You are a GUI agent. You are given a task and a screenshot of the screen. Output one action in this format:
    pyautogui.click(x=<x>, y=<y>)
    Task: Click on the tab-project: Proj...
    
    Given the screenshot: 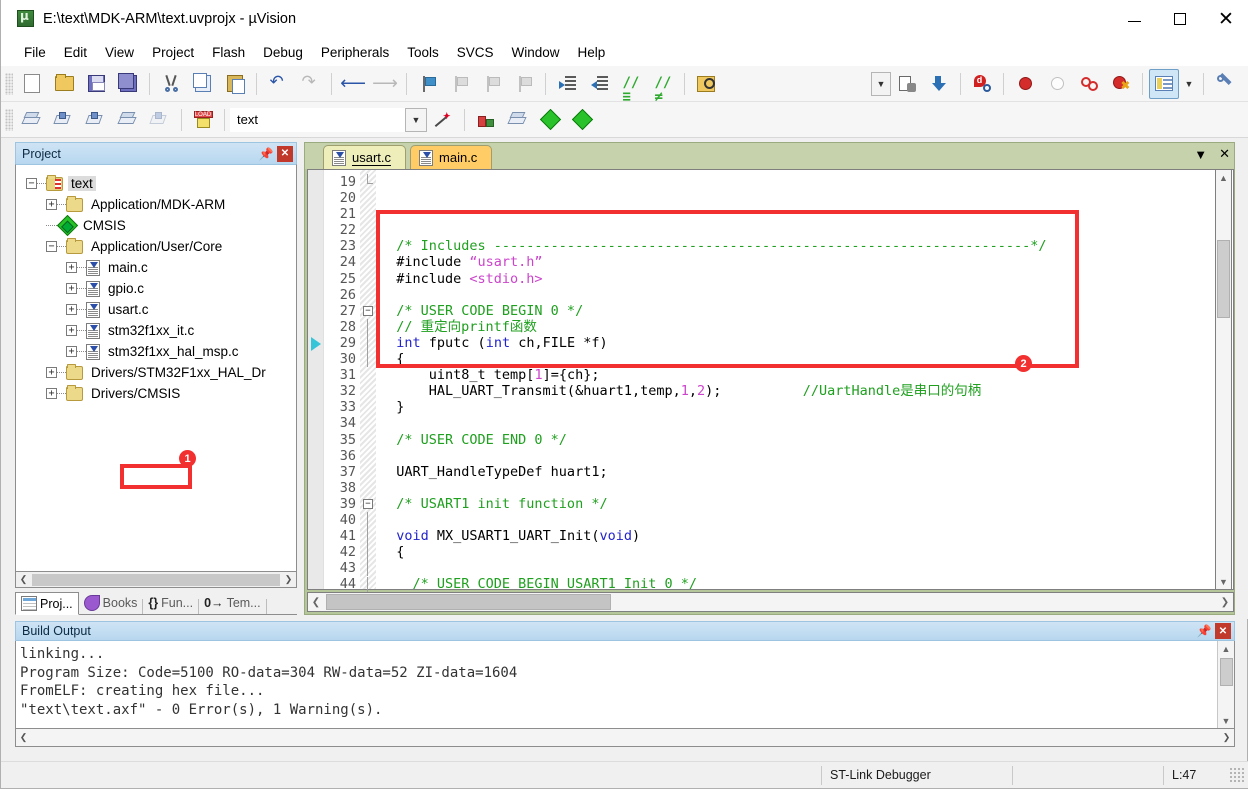 What is the action you would take?
    pyautogui.click(x=47, y=603)
    